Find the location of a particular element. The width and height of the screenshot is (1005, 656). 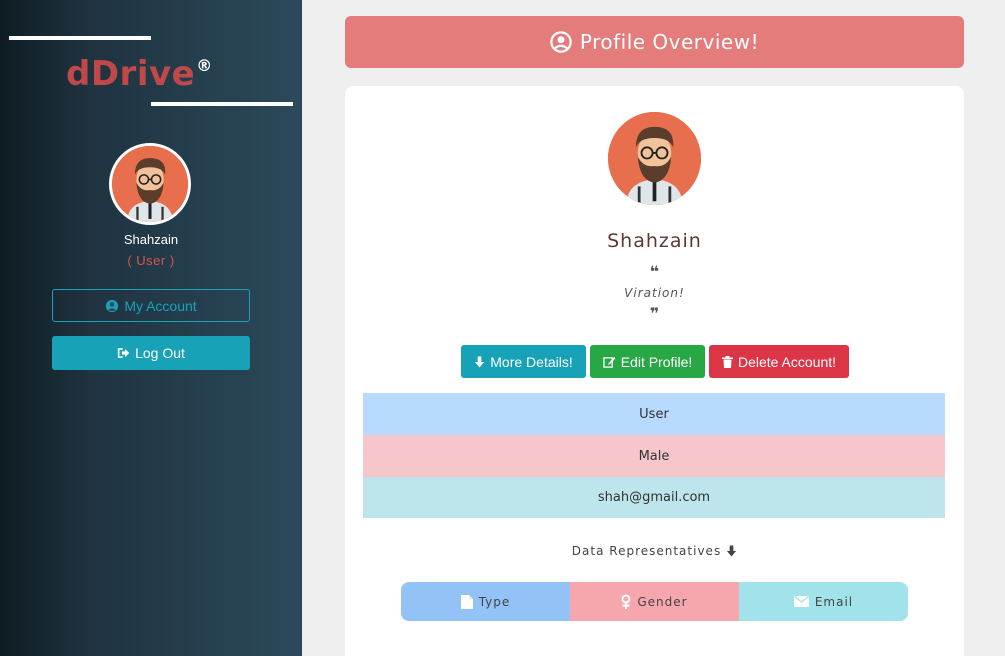

brand-logo: dDrive® is located at coordinates (139, 74).